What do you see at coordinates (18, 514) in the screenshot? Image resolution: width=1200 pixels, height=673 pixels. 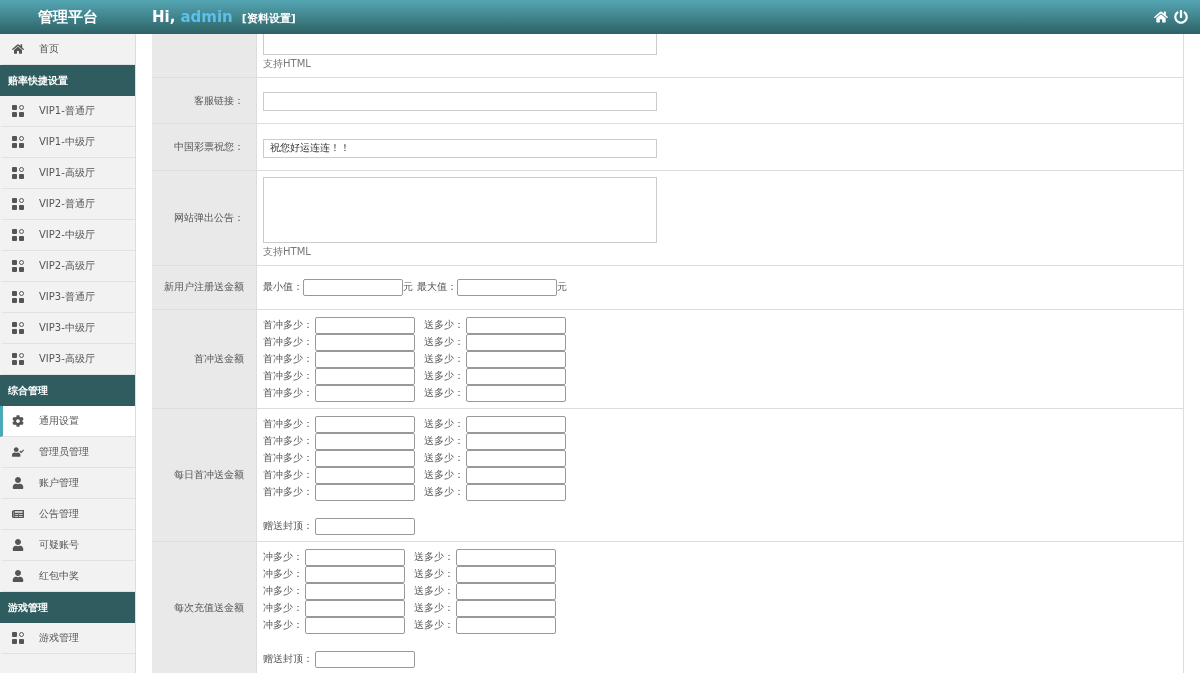 I see `newspaper-icon` at bounding box center [18, 514].